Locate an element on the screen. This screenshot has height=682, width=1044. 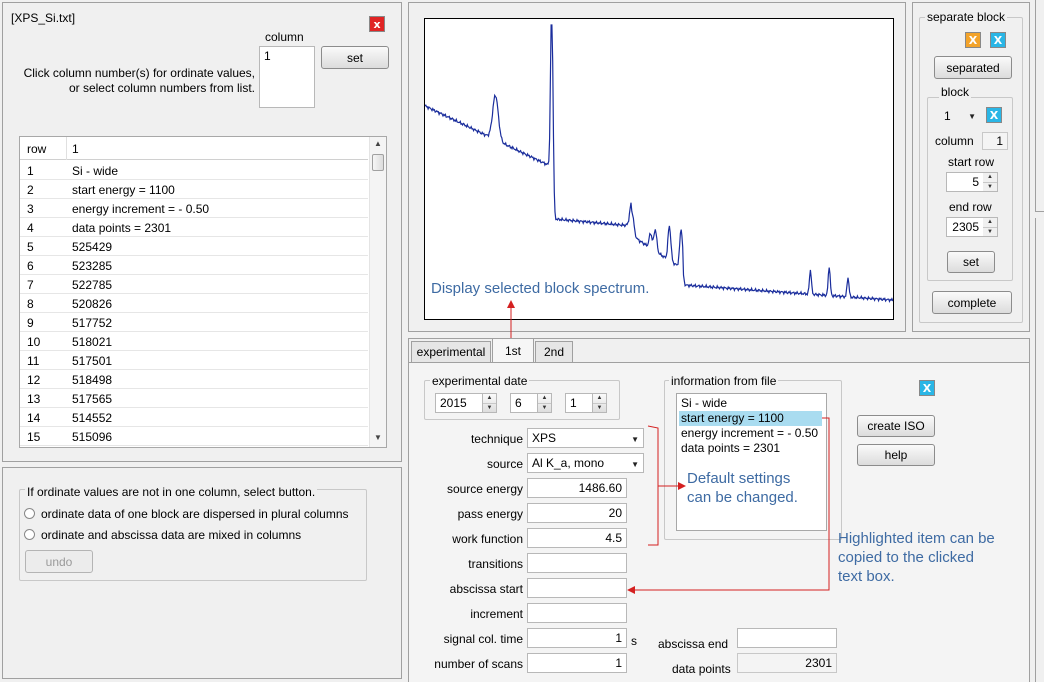
row-number: 2 is located at coordinates (30, 190).